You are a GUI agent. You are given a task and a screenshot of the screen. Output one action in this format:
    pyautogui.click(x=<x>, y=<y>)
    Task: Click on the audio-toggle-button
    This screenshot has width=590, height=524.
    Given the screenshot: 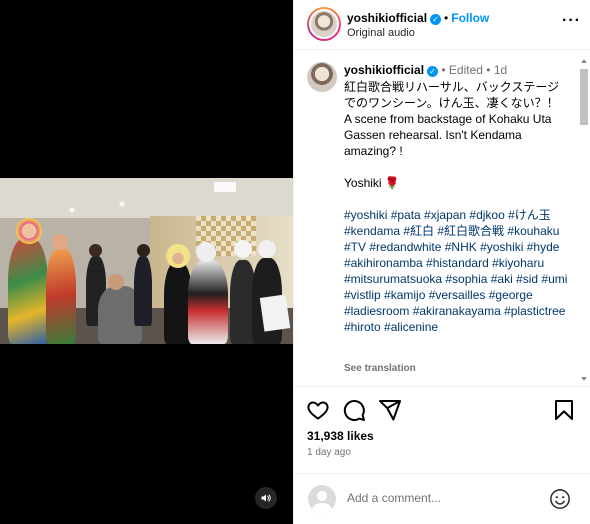 What is the action you would take?
    pyautogui.click(x=266, y=498)
    